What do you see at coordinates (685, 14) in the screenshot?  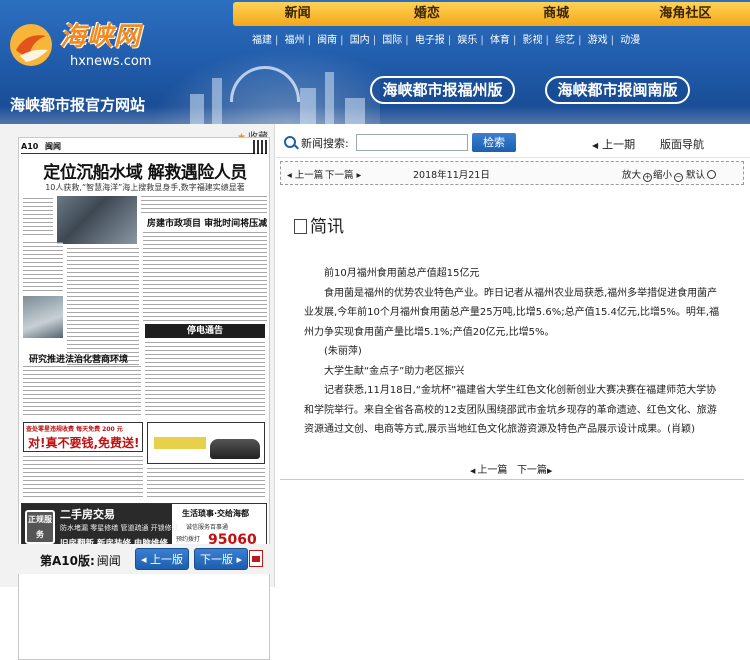 I see `nav-community: 海角社区` at bounding box center [685, 14].